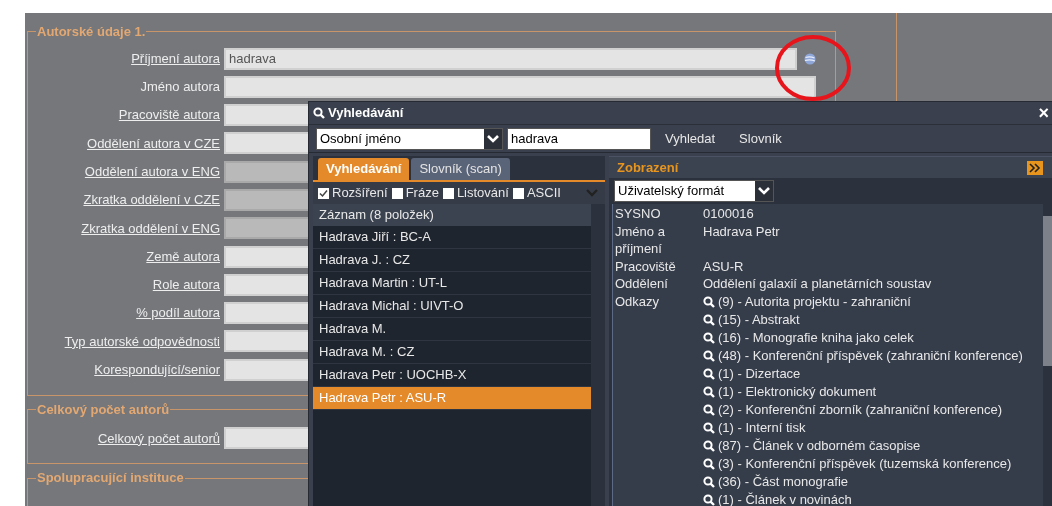 This screenshot has height=506, width=1052. Describe the element at coordinates (91, 32) in the screenshot. I see `section-legend: Autorské údaje 1.` at that location.